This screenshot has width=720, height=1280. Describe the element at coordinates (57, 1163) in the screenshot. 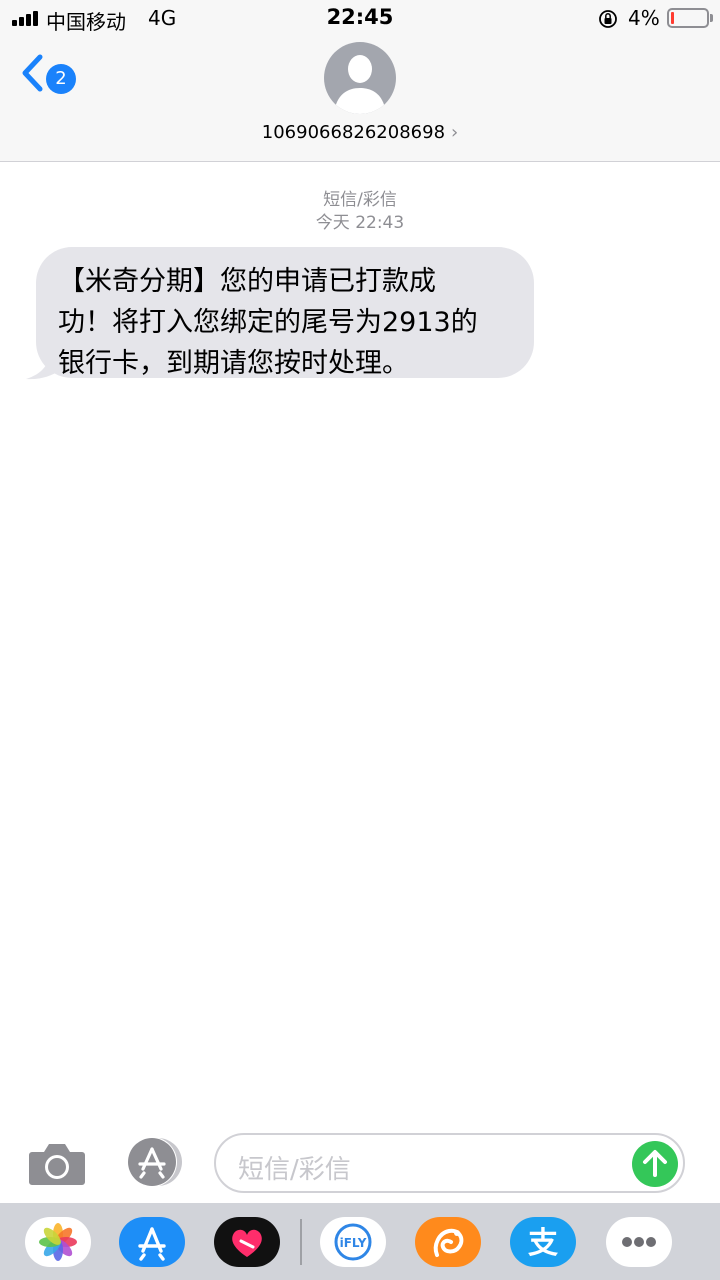

I see `camera-icon` at that location.